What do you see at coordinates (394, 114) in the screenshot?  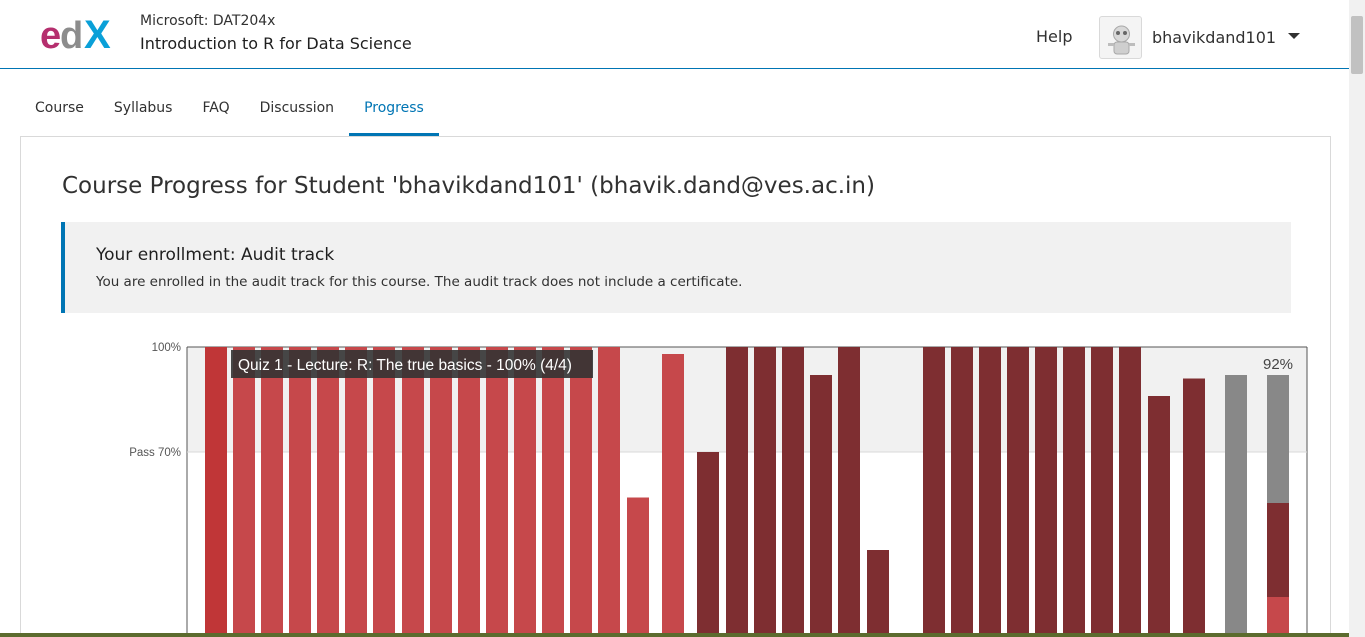 I see `tab-progress: Progress` at bounding box center [394, 114].